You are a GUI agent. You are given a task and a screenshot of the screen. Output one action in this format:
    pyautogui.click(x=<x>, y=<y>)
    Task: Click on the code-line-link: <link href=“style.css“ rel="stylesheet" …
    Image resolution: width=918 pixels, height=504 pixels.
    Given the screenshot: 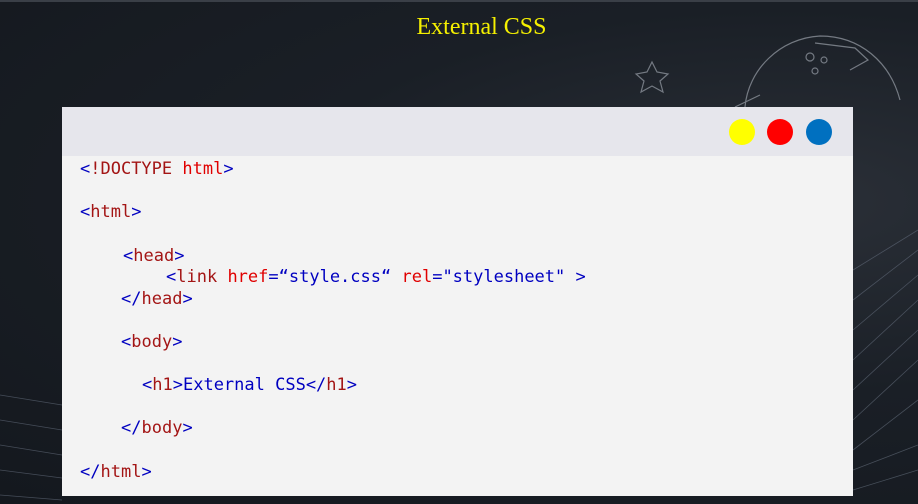 What is the action you would take?
    pyautogui.click(x=376, y=277)
    